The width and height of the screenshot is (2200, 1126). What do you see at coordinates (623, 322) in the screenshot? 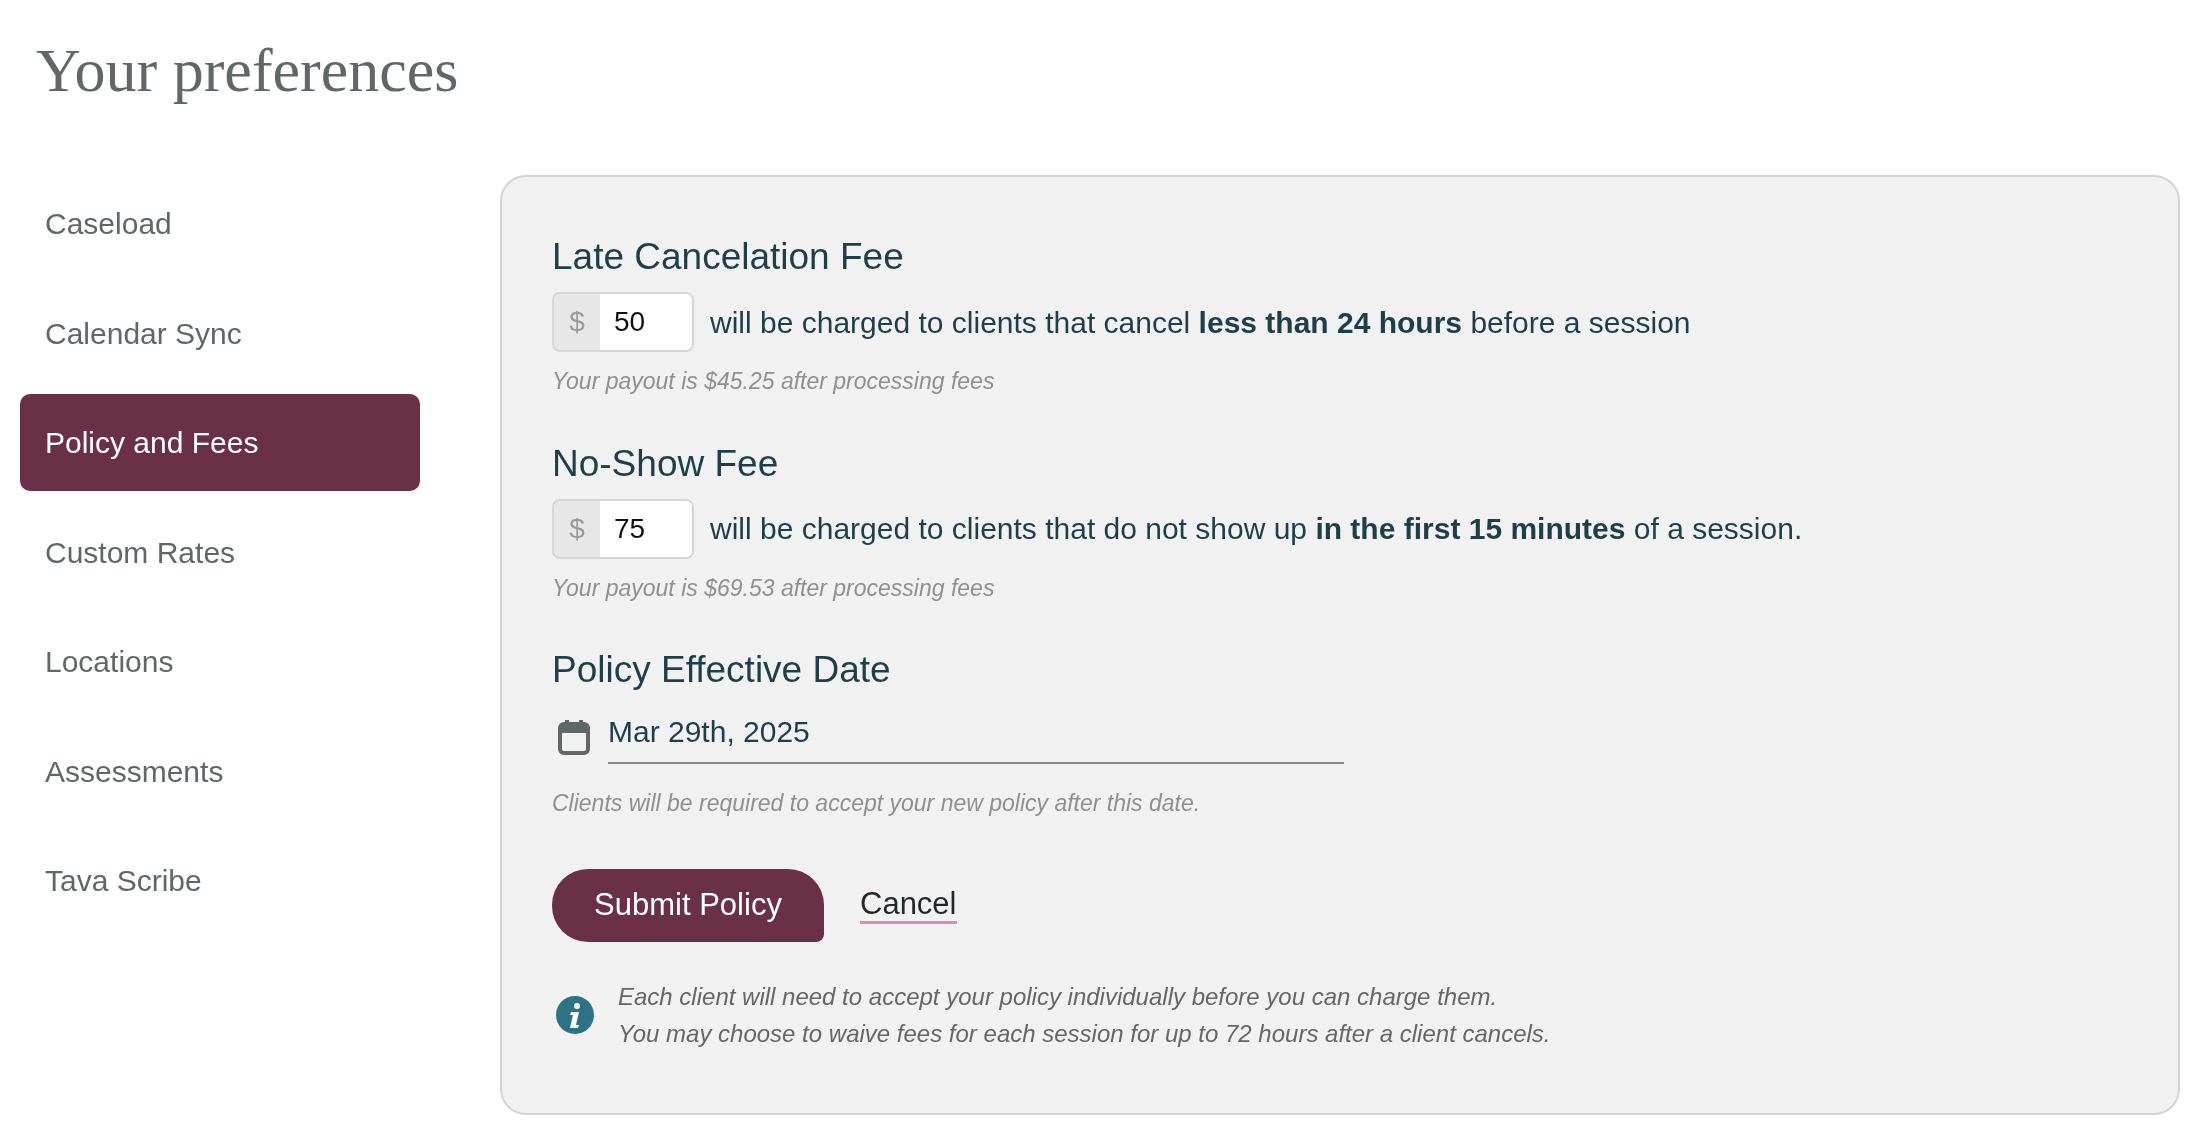
I see `fee-field: $ 50` at bounding box center [623, 322].